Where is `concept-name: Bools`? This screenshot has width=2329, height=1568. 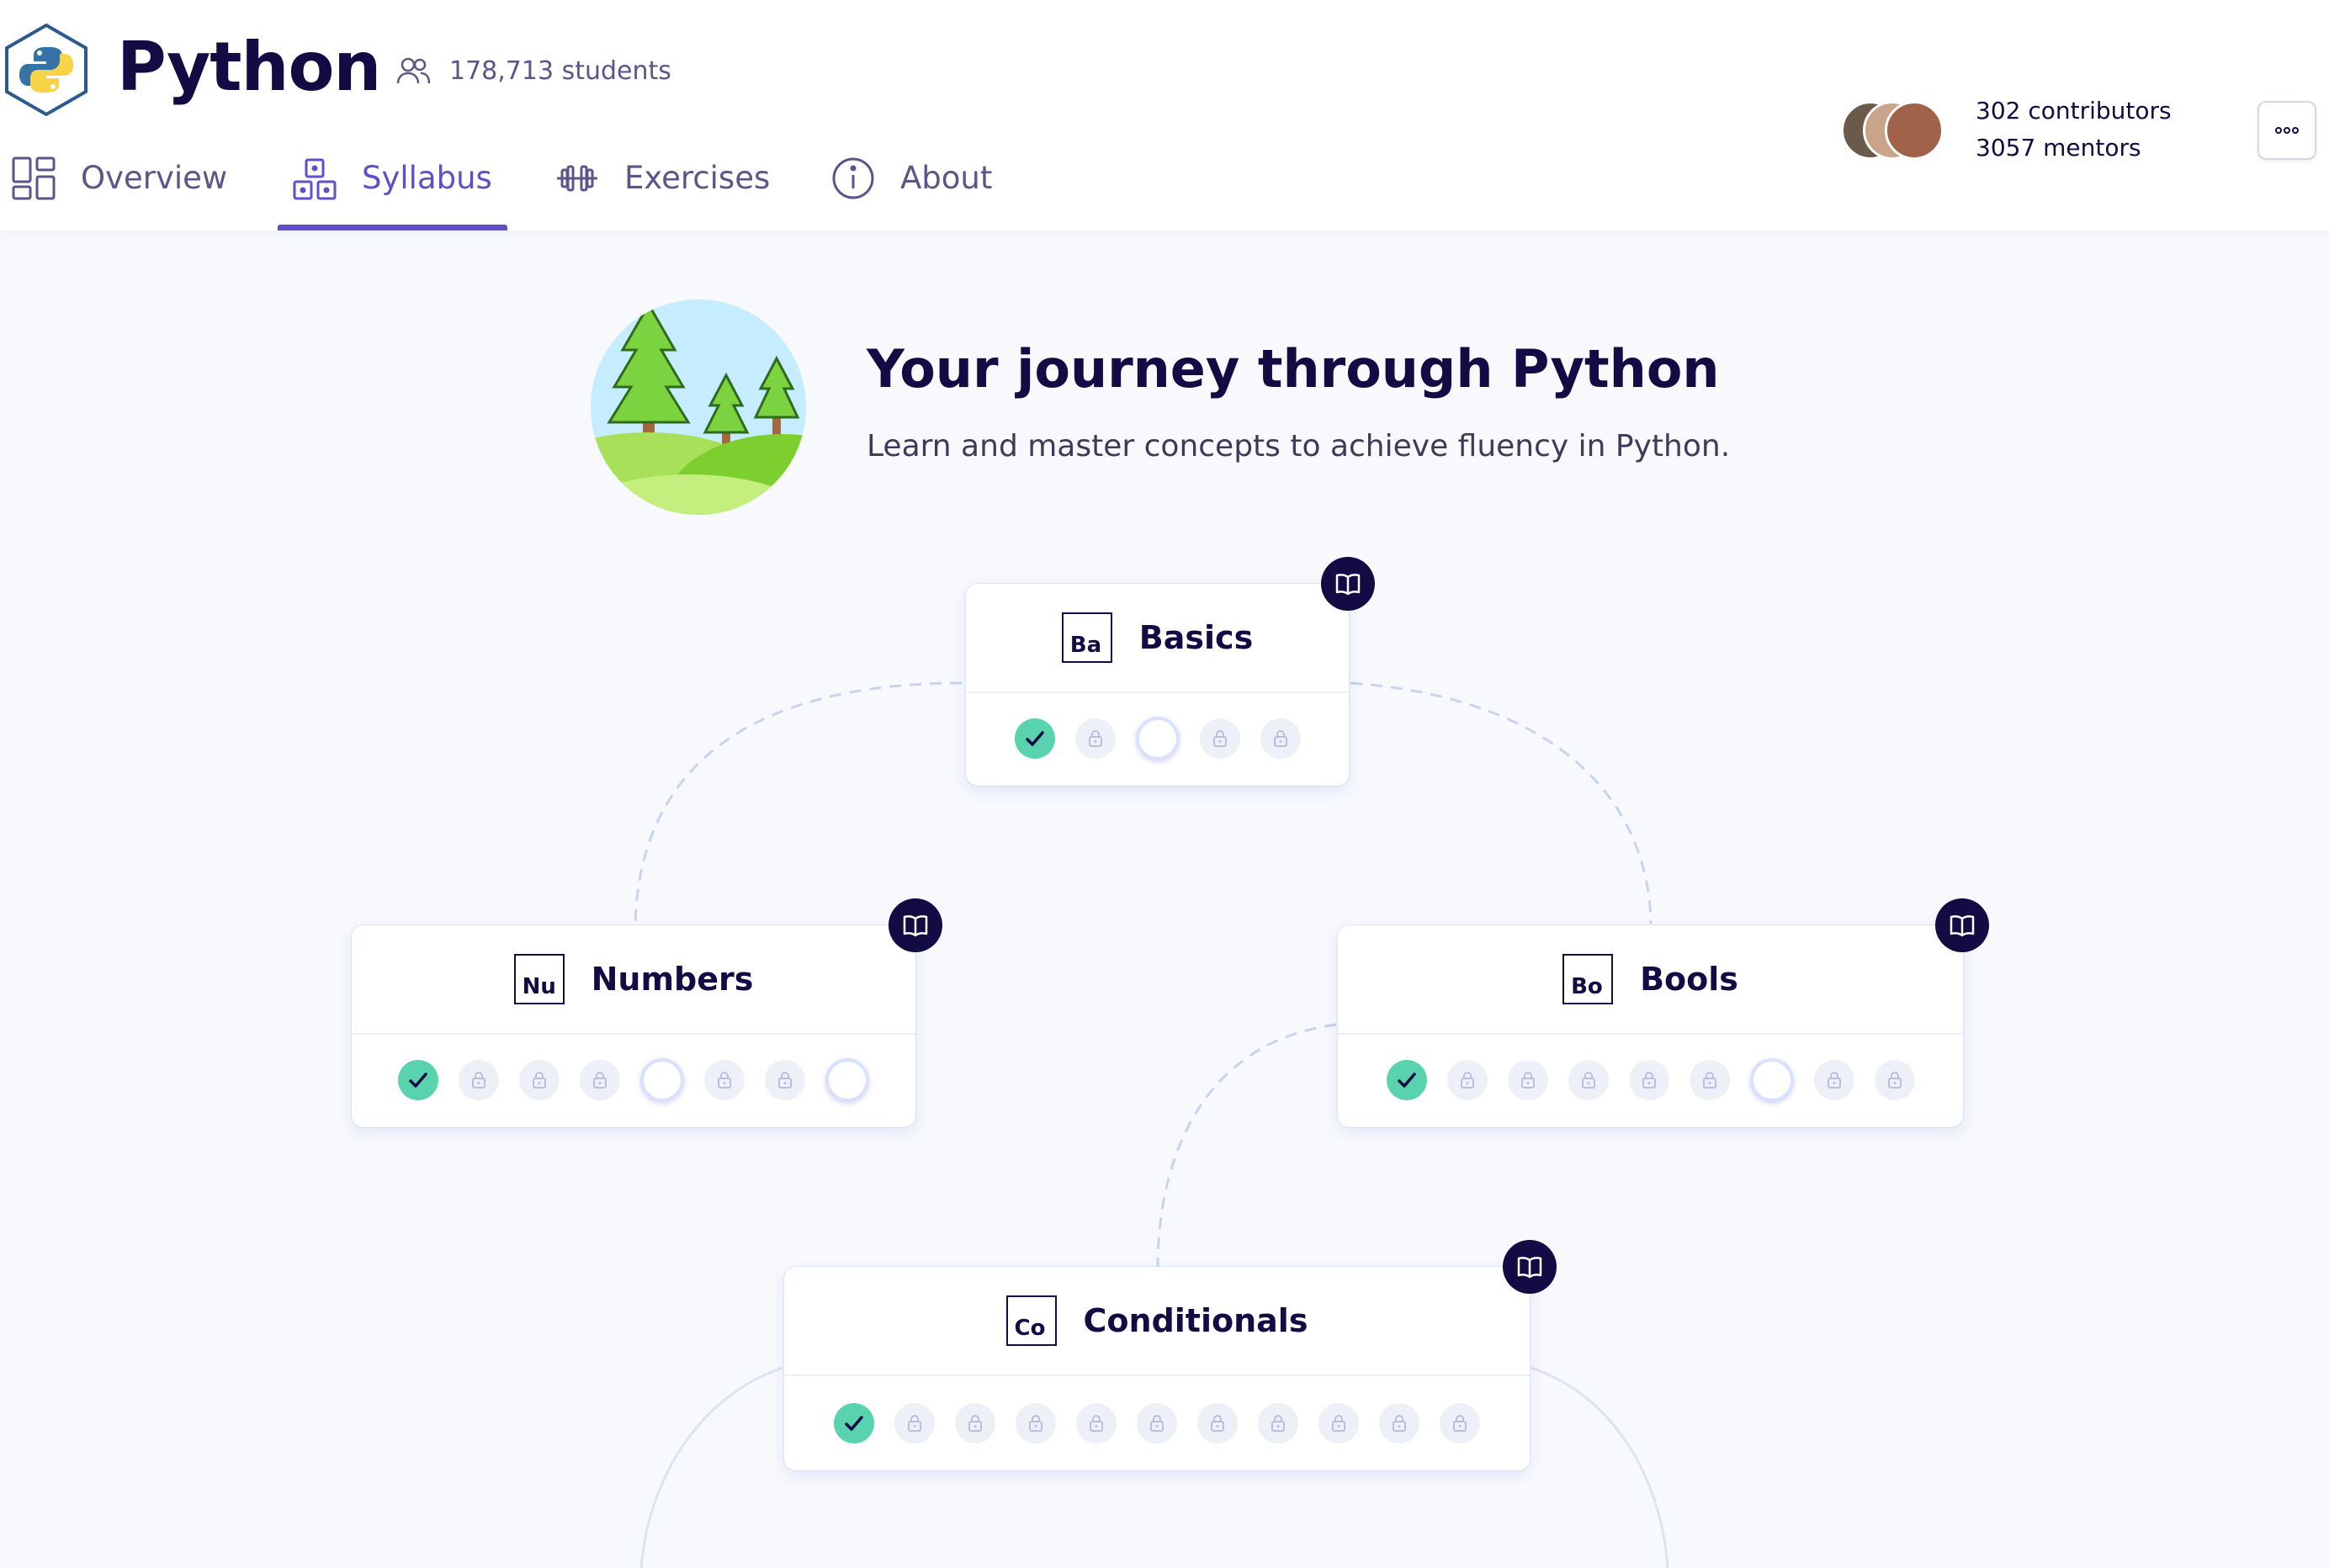
concept-name: Bools is located at coordinates (1689, 979).